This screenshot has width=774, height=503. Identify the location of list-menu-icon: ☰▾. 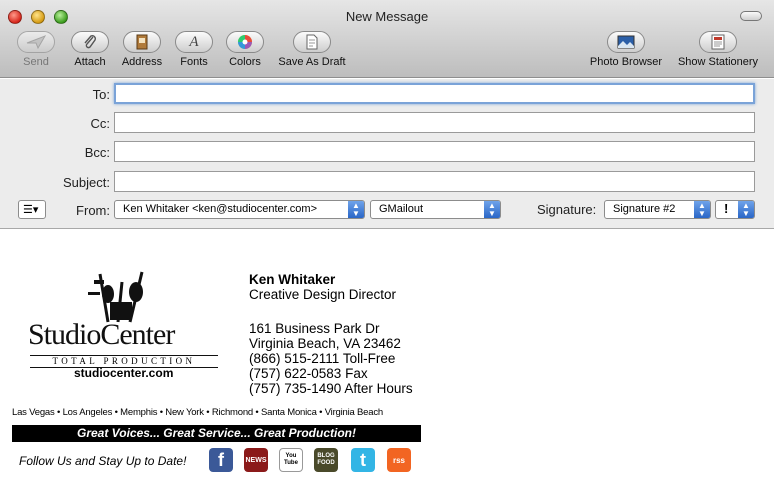
(31, 210).